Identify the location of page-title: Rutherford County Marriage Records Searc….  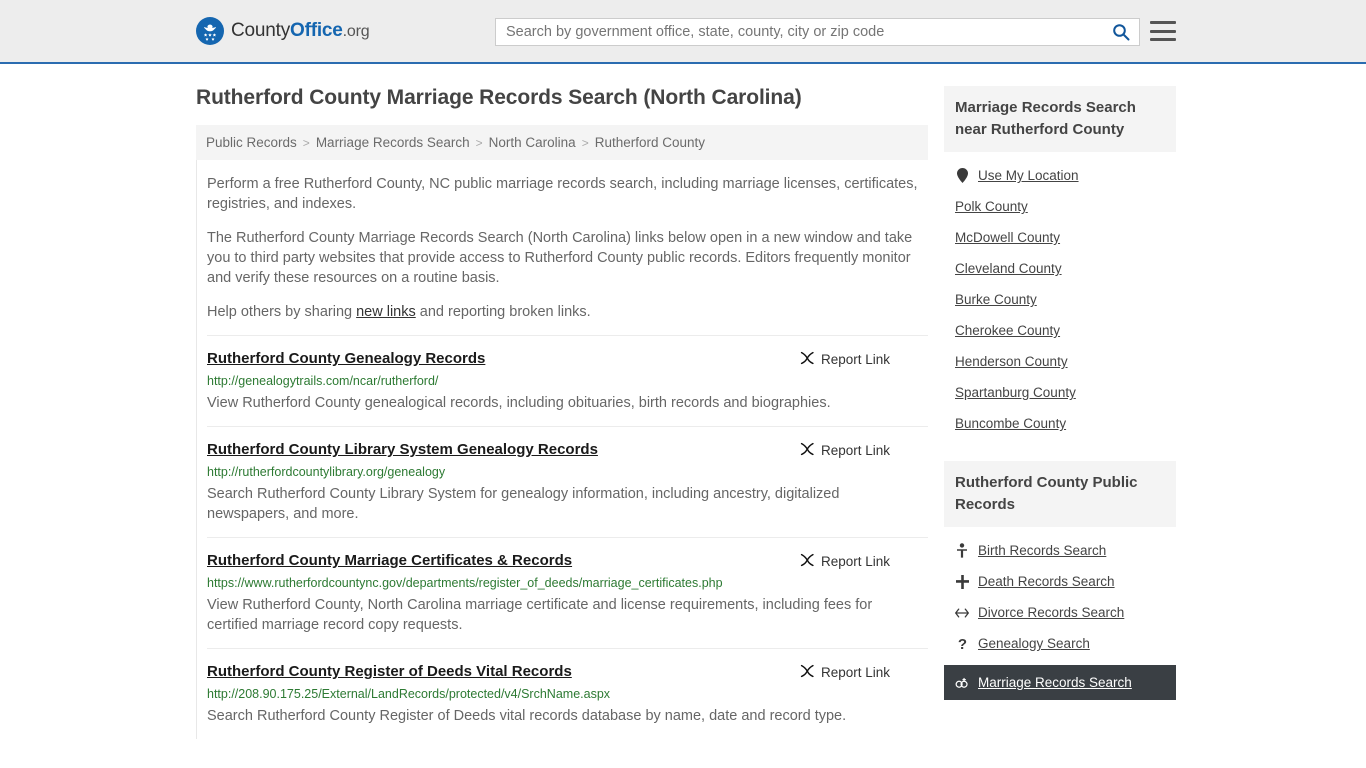
(499, 97).